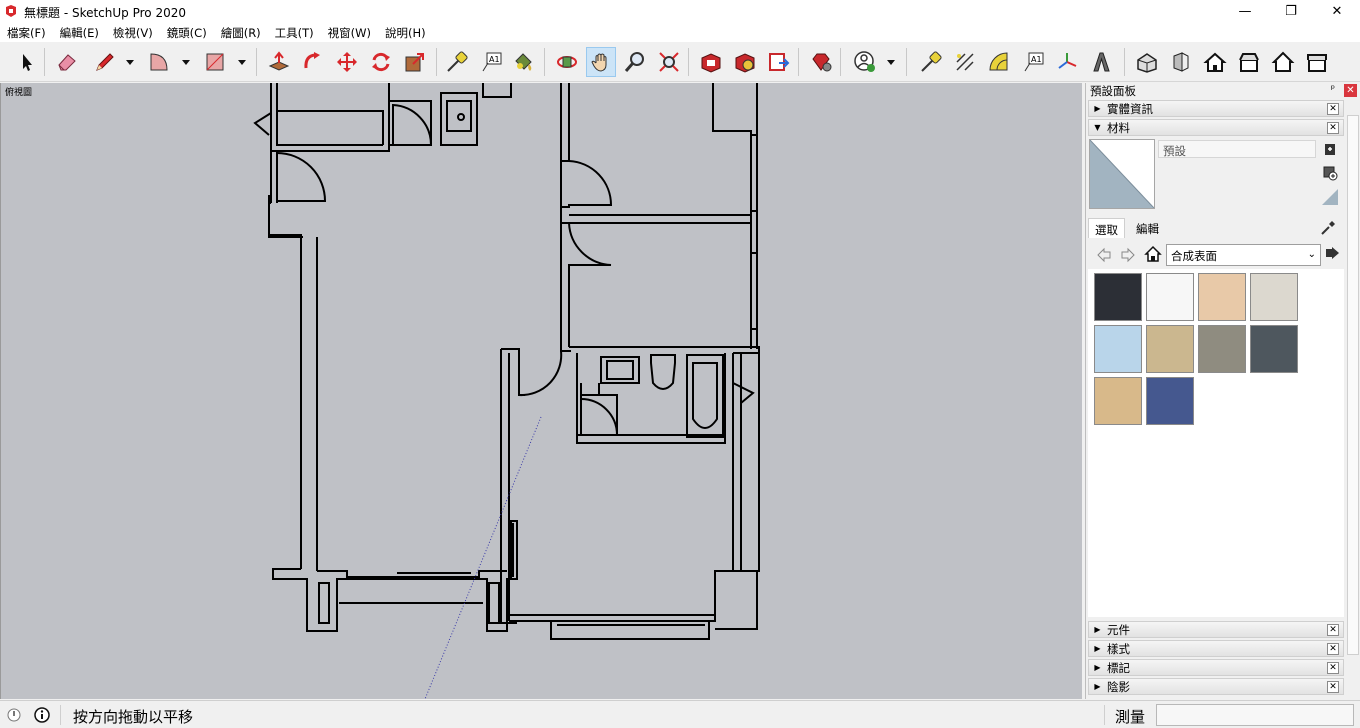 This screenshot has height=728, width=1360. I want to click on right-view-button, so click(1249, 62).